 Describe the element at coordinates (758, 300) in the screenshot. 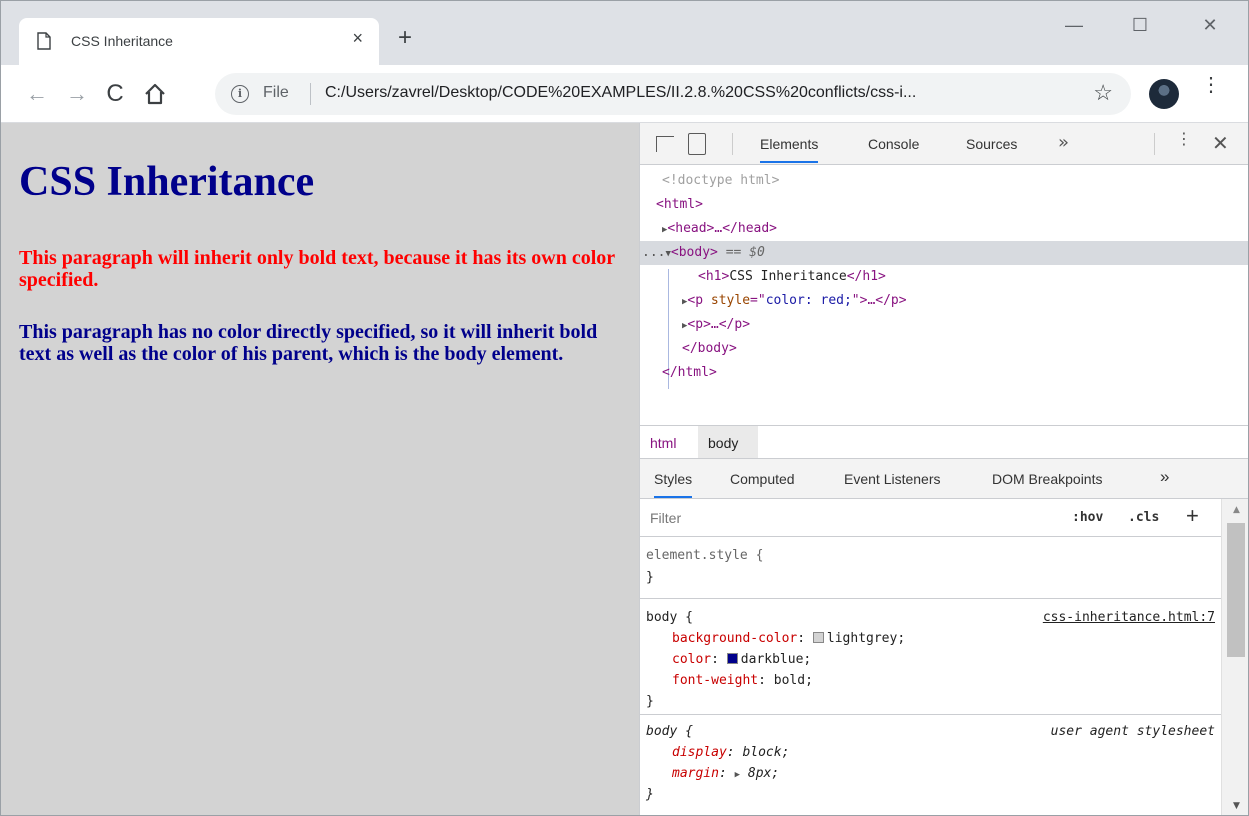

I see `dom-p-eq: ="` at that location.